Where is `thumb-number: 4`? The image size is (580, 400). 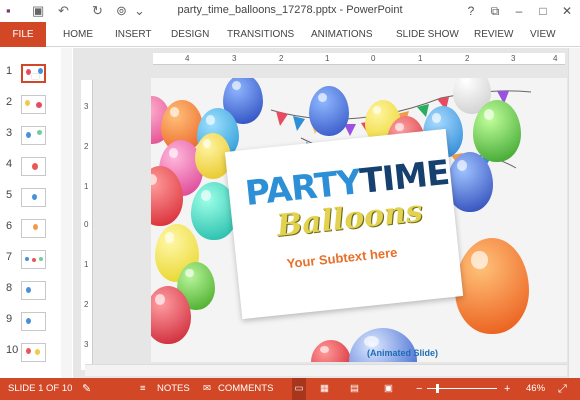 thumb-number: 4 is located at coordinates (9, 164).